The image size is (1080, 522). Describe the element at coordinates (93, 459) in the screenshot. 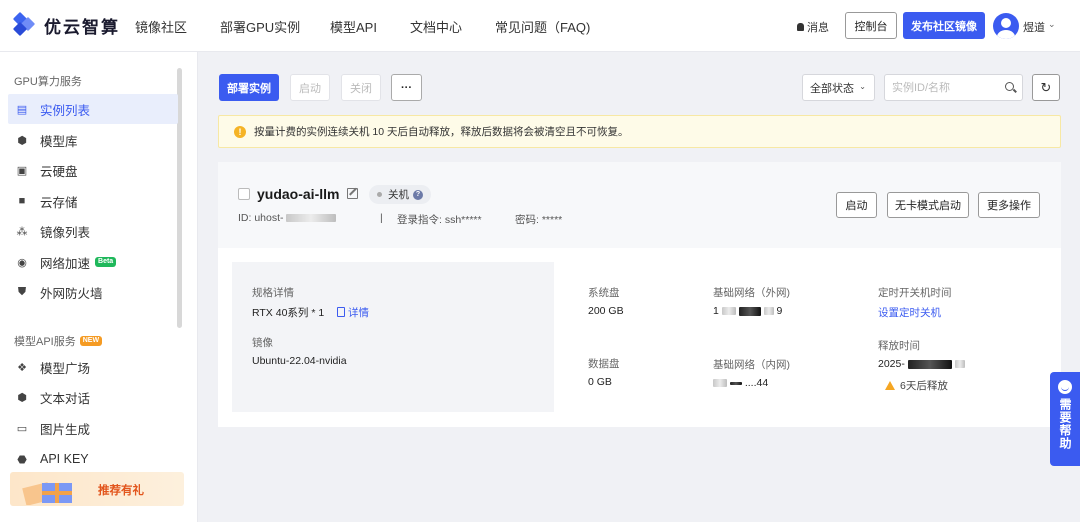

I see `sidebar-item-api-key: ⬣ API KEY` at that location.